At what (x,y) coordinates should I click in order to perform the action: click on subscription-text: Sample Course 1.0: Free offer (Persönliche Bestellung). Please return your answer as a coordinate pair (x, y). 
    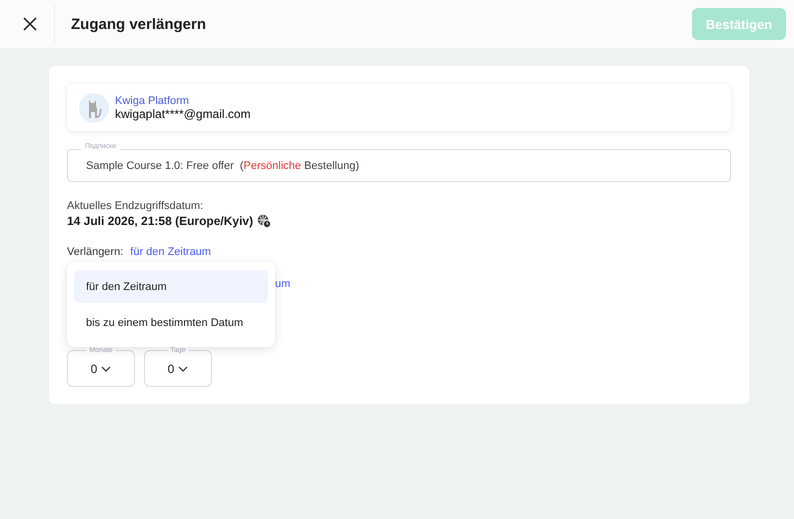
    Looking at the image, I should click on (223, 166).